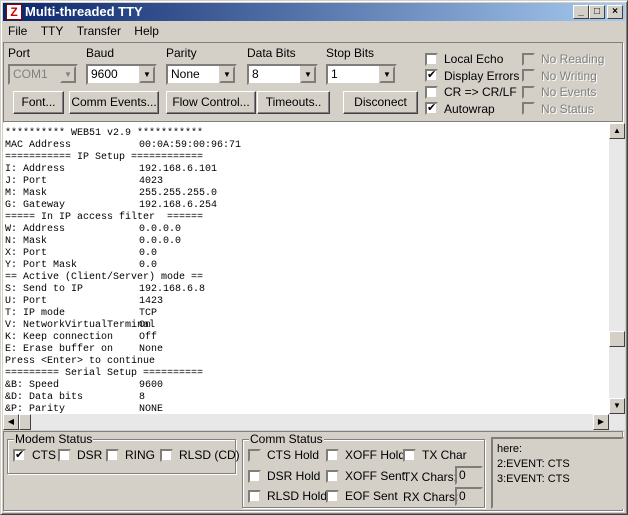 This screenshot has width=628, height=515. What do you see at coordinates (350, 53) in the screenshot?
I see `stop-bits-label: Stop Bits` at bounding box center [350, 53].